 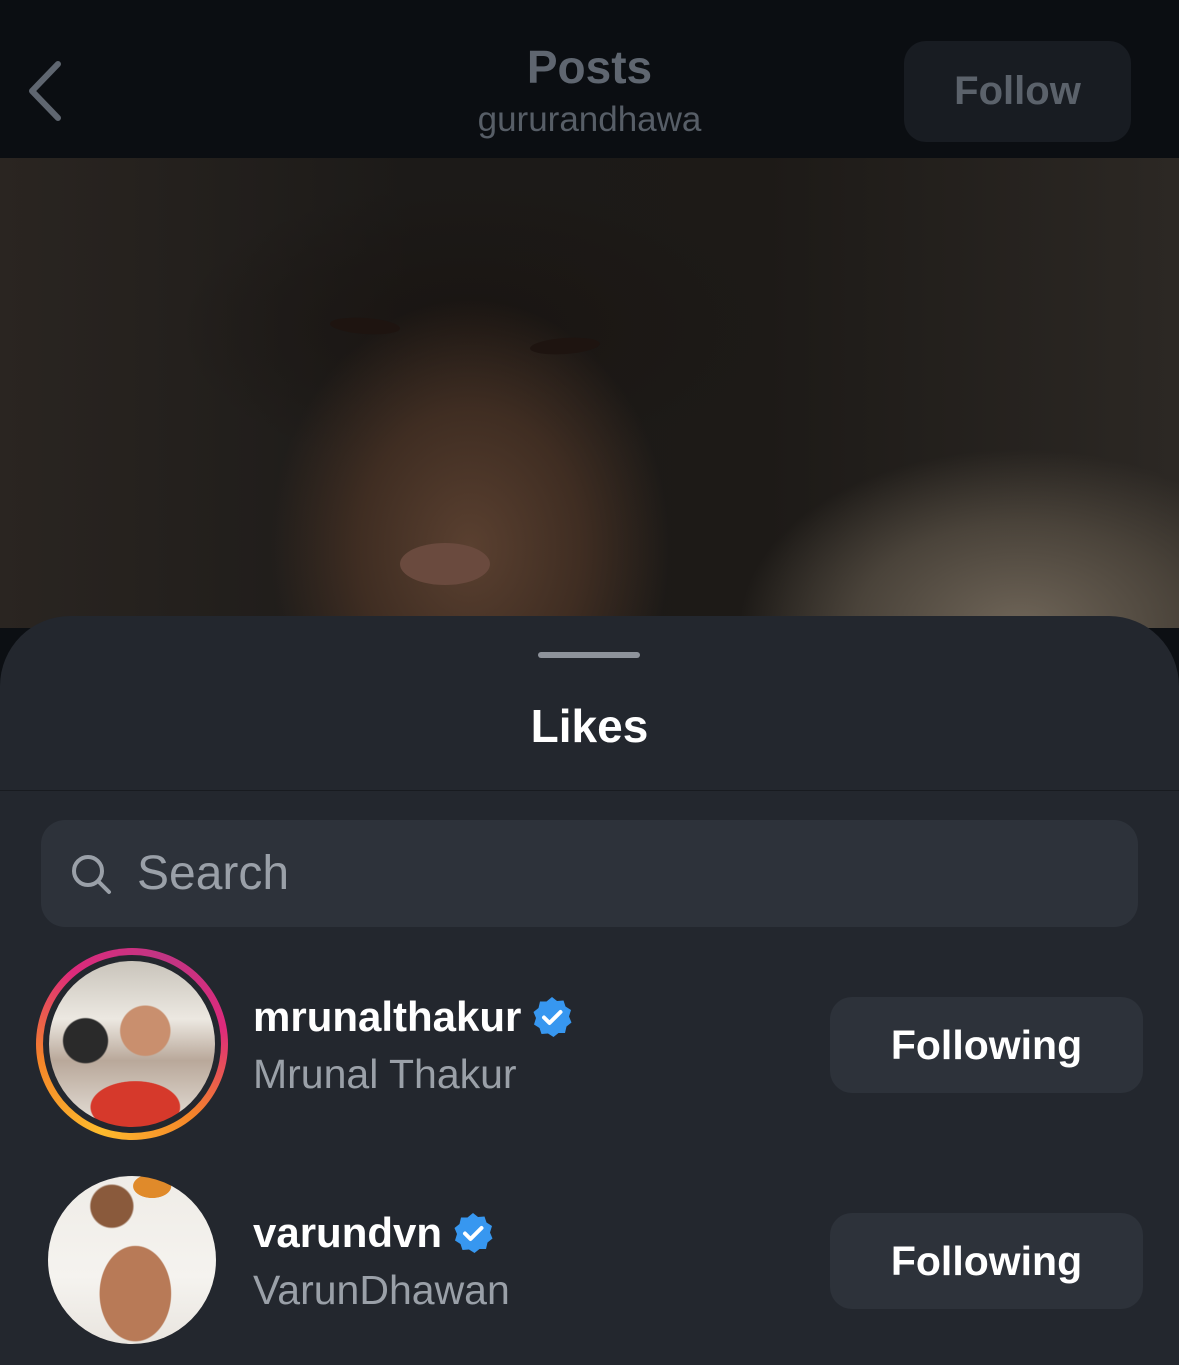 I want to click on sheet-divider, so click(x=589, y=790).